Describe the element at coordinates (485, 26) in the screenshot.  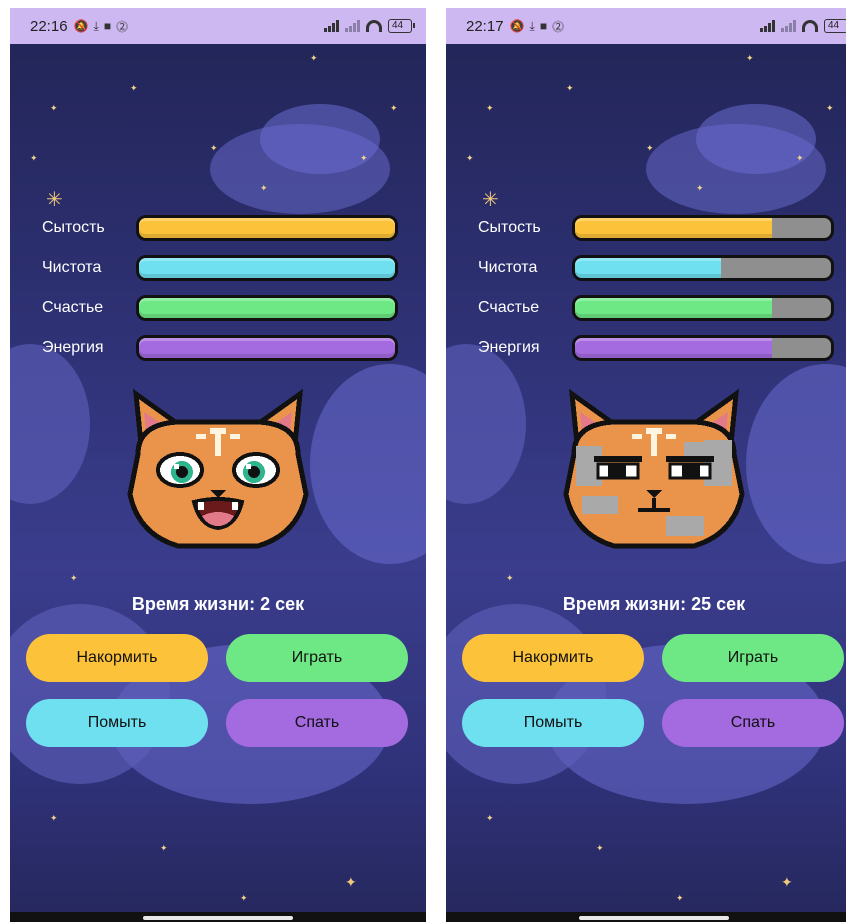
I see `status-time: 22:17` at that location.